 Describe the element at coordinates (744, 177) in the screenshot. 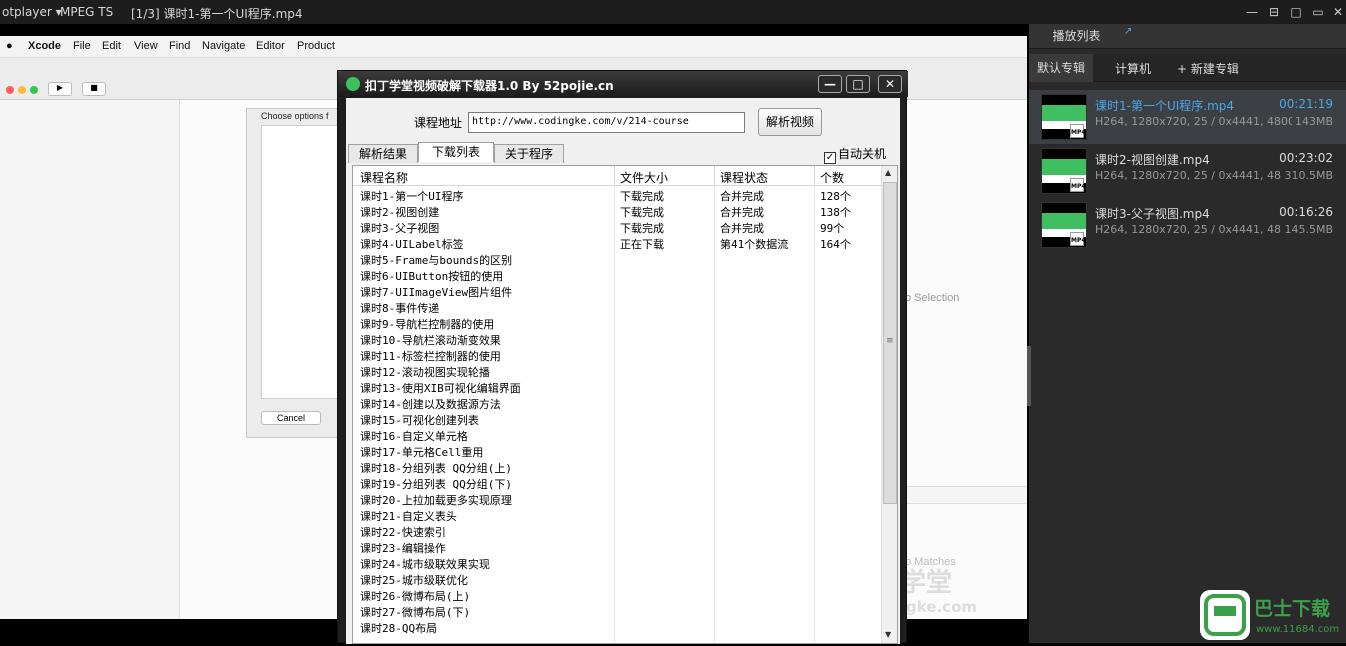

I see `column-status: 课程状态` at that location.